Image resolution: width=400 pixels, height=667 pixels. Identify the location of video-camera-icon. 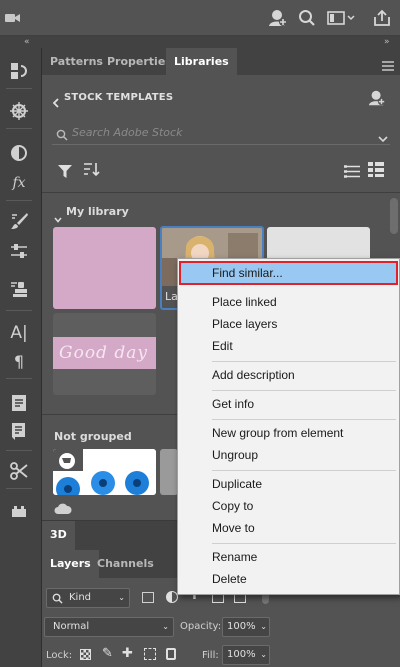
(14, 18).